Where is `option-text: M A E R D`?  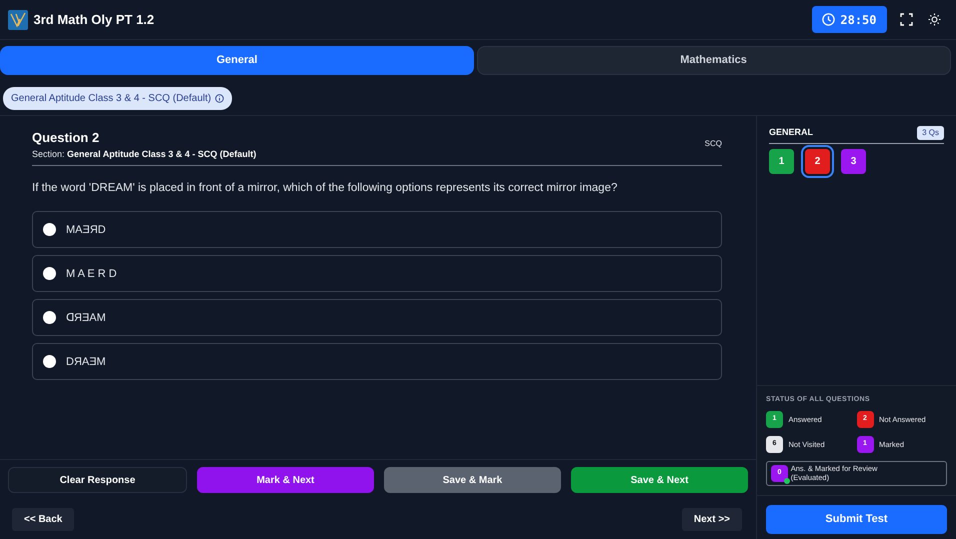
option-text: M A E R D is located at coordinates (91, 274).